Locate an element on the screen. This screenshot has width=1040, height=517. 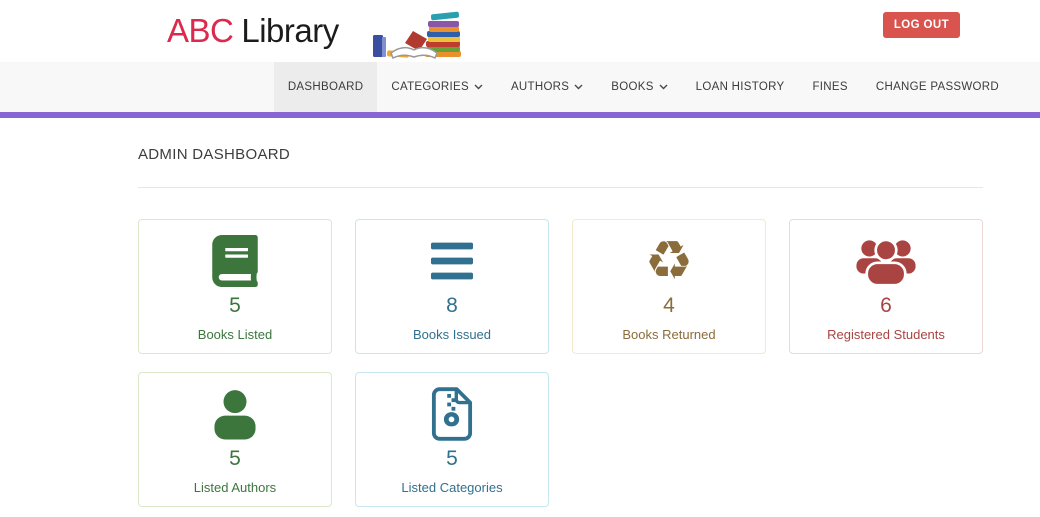
stat-card-books-issued: 8 Books Issued is located at coordinates (452, 286).